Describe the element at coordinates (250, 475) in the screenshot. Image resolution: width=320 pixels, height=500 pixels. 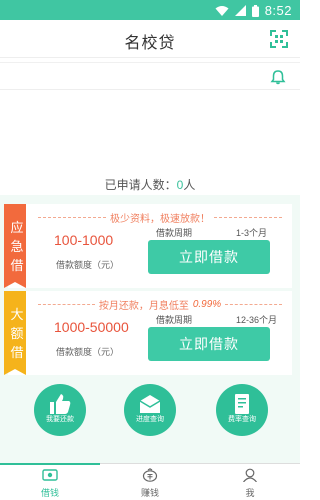
I see `user-icon` at that location.